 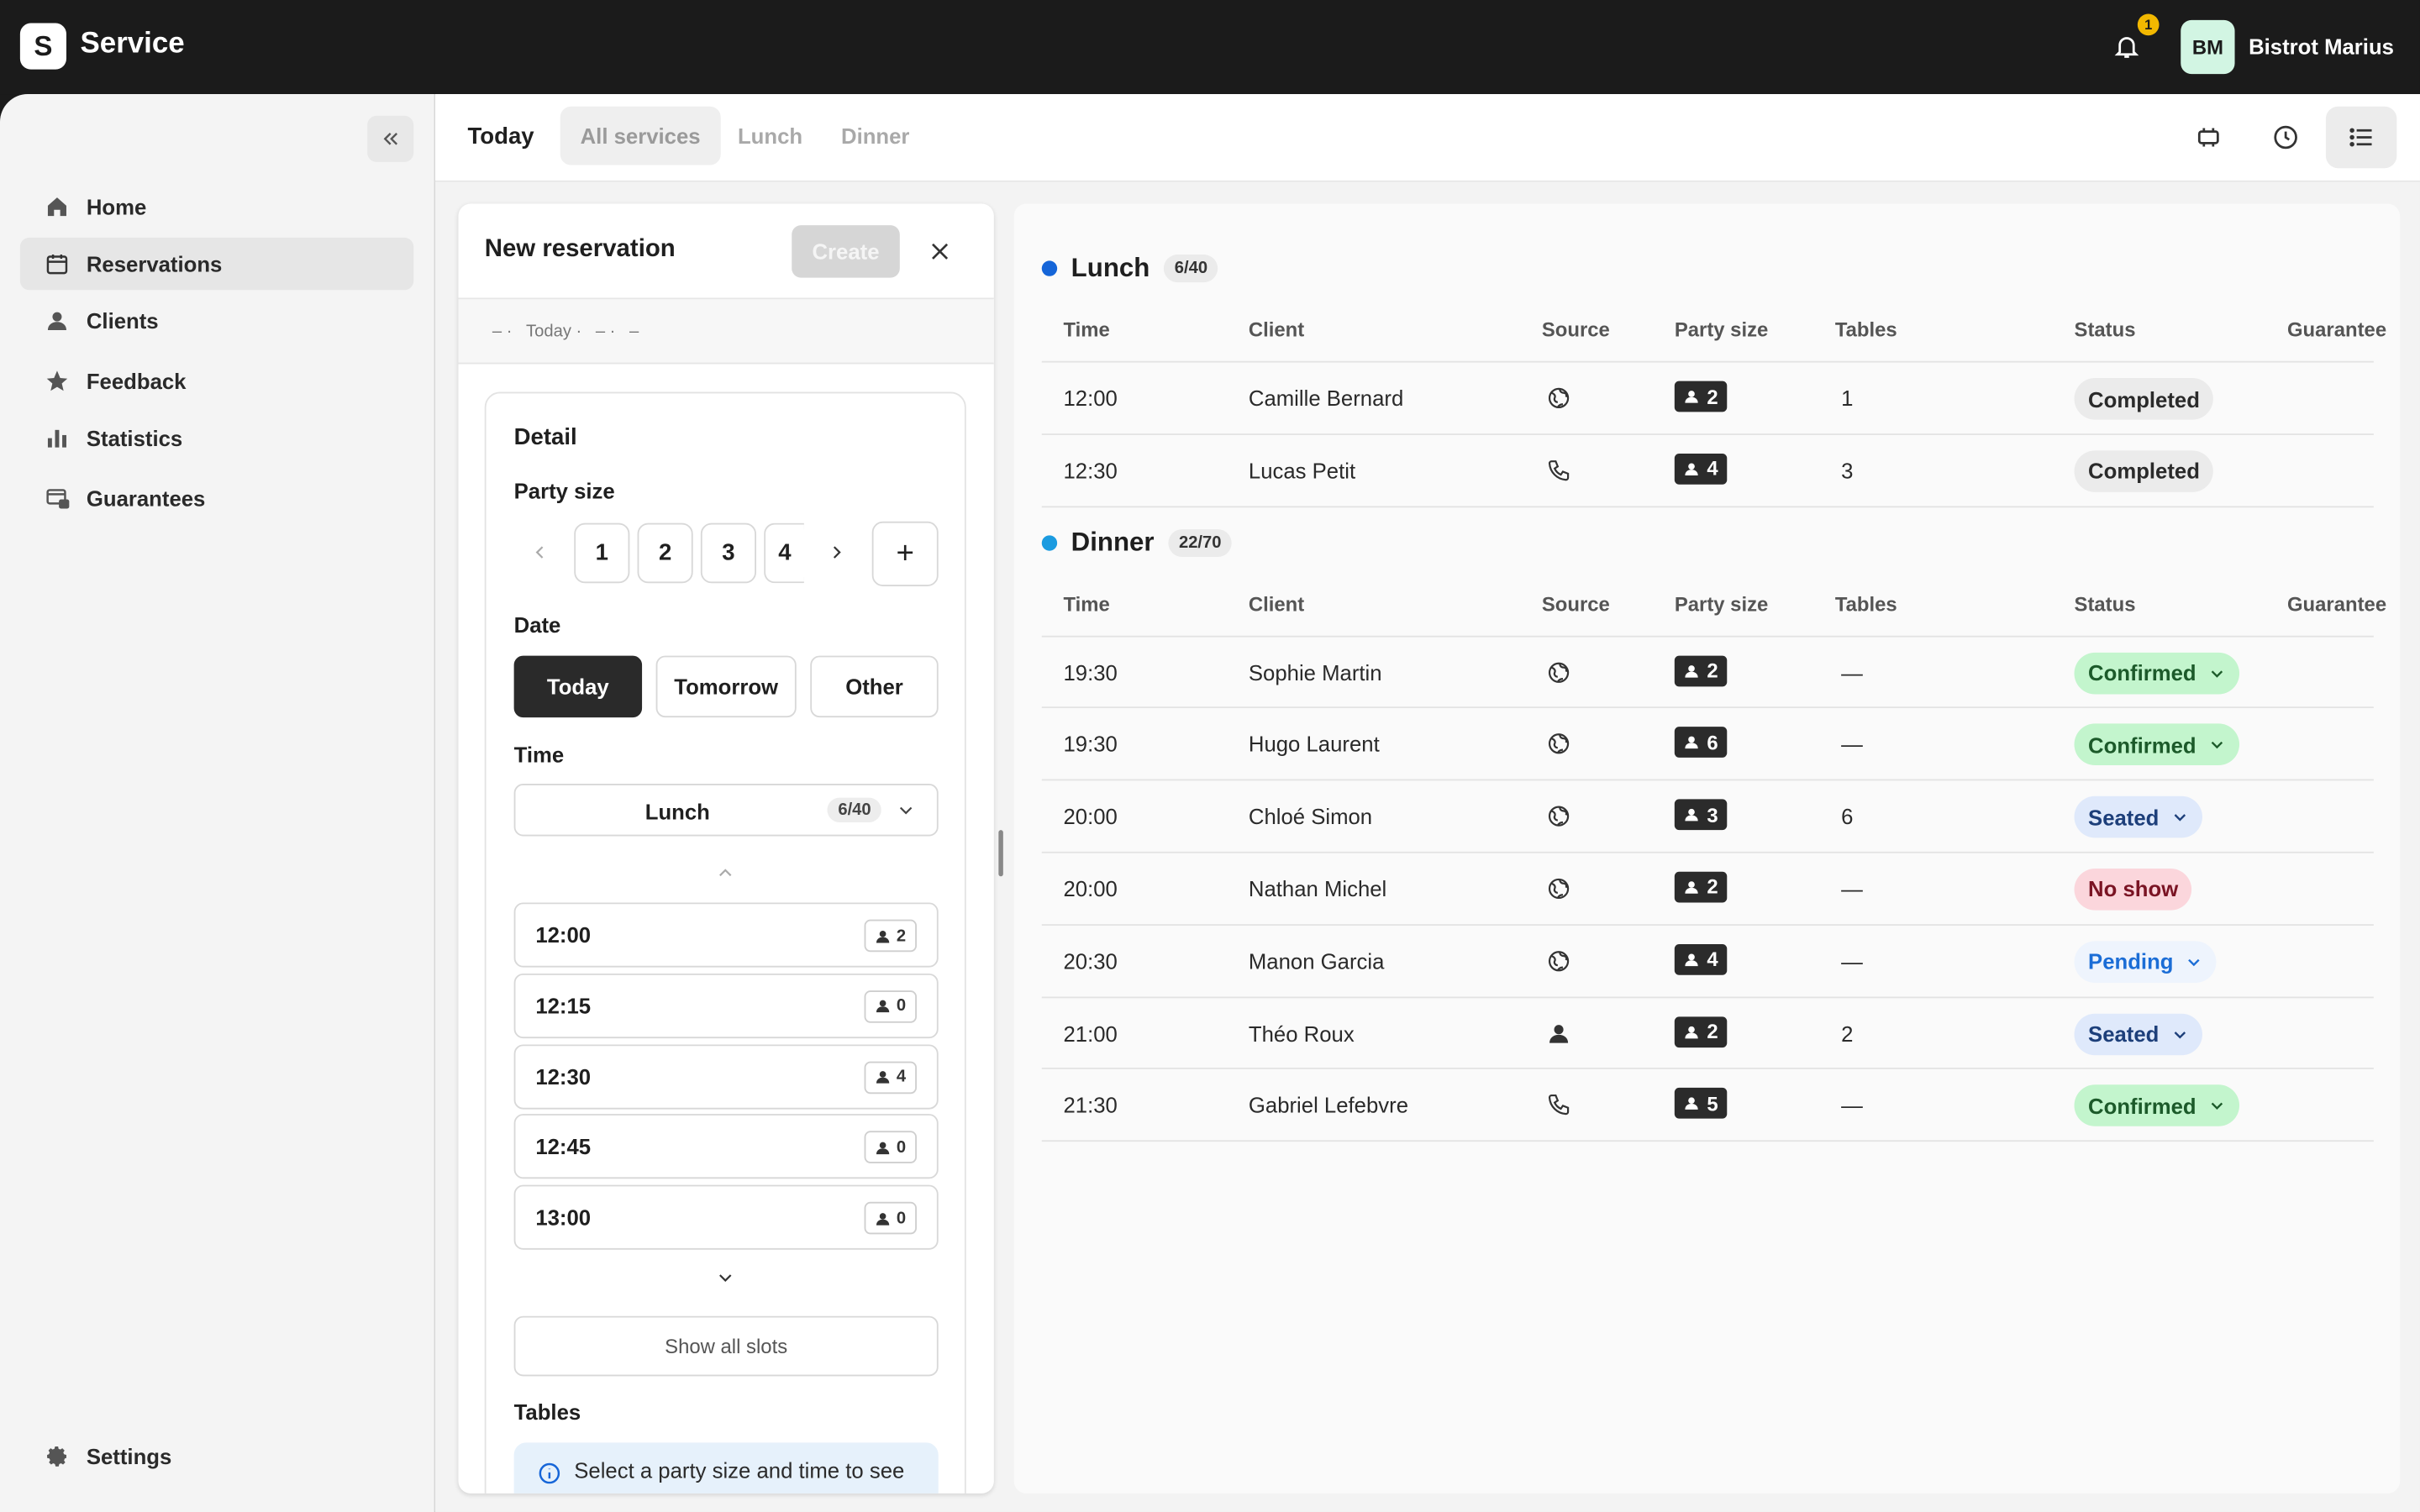 What do you see at coordinates (726, 935) in the screenshot?
I see `time-slot: 12:00 2` at bounding box center [726, 935].